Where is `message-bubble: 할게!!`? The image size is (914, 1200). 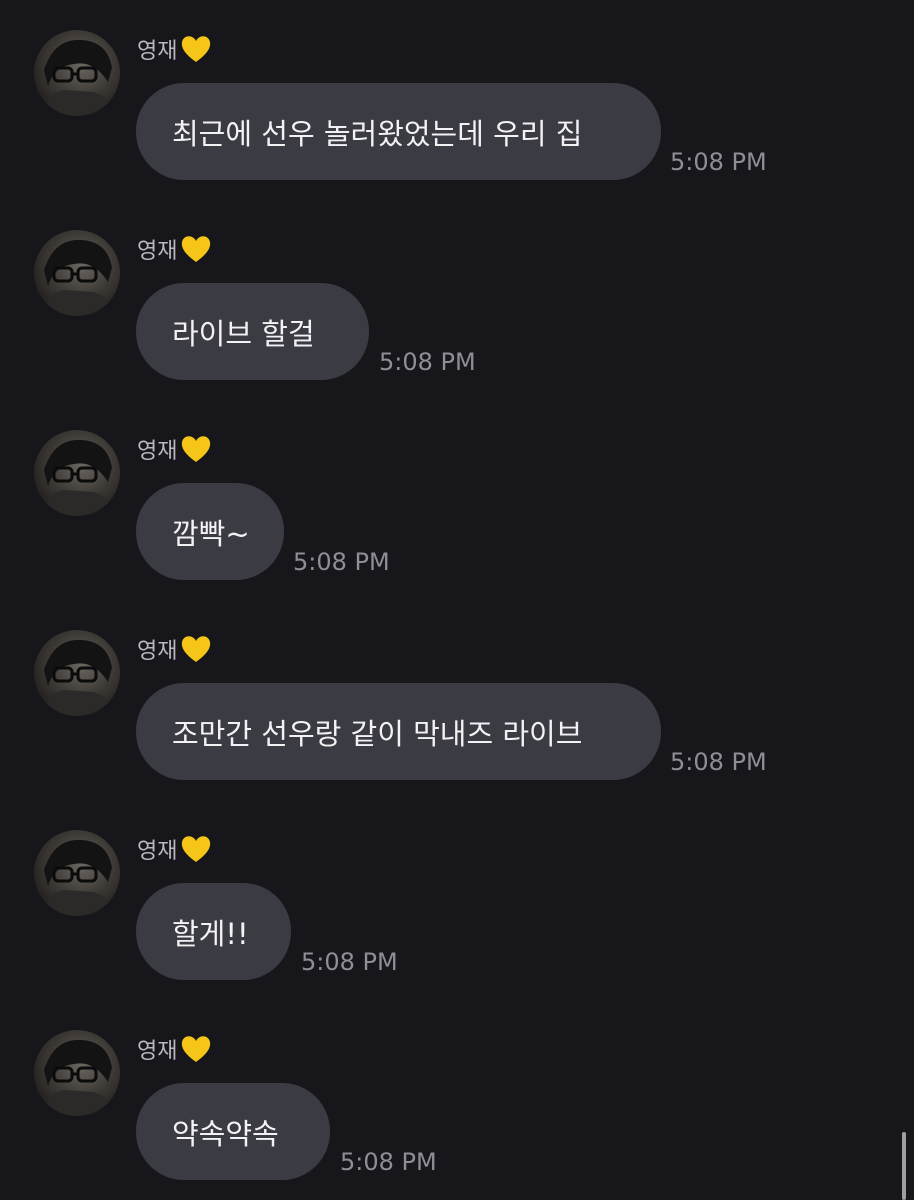
message-bubble: 할게!! is located at coordinates (213, 931).